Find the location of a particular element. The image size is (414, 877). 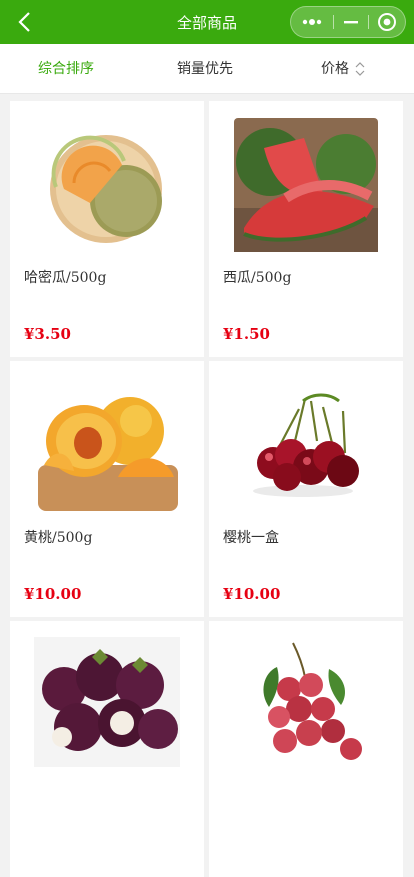

minimize-icon is located at coordinates (351, 22).